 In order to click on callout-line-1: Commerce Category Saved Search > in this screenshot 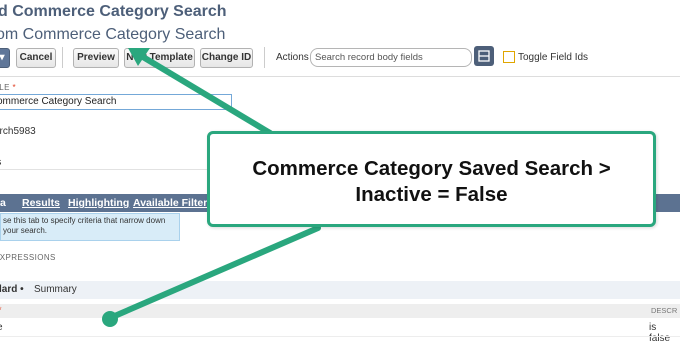, I will do `click(431, 168)`.